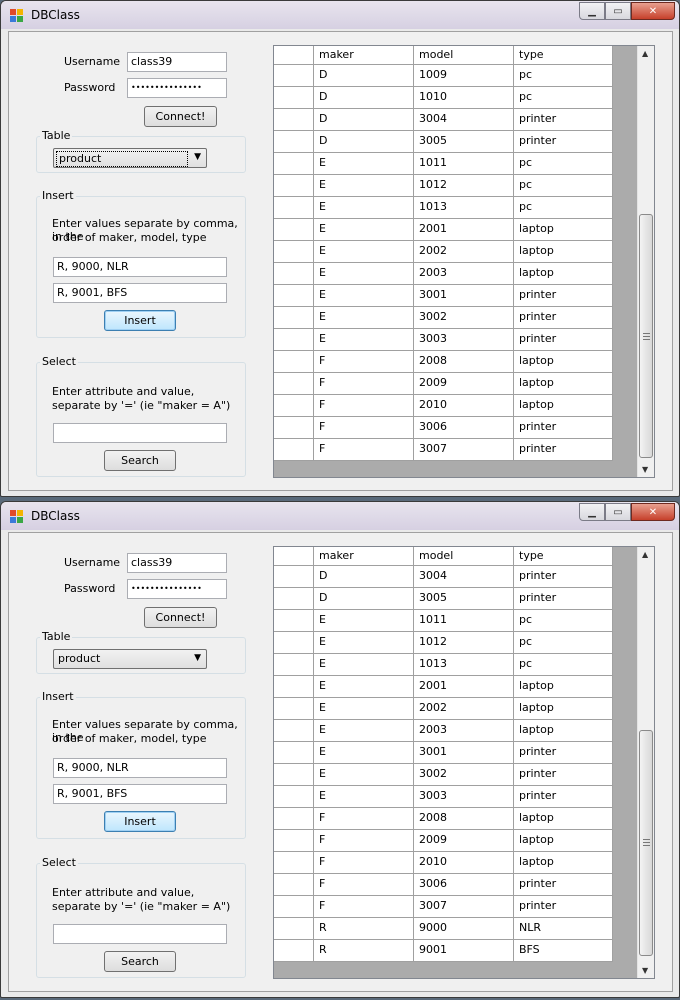  What do you see at coordinates (464, 450) in the screenshot?
I see `cell-model: 3007` at bounding box center [464, 450].